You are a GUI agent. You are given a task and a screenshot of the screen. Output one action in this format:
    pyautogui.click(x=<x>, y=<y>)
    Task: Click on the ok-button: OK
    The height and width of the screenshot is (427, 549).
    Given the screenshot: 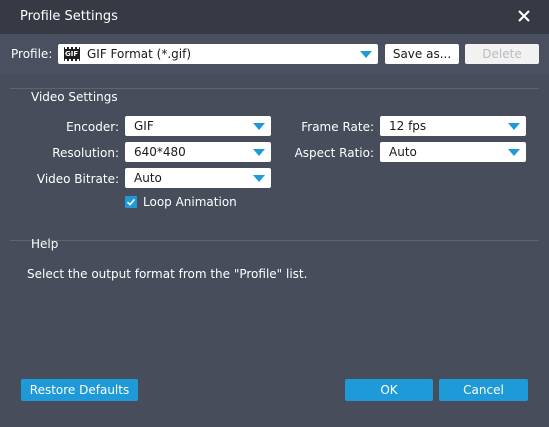 What is the action you would take?
    pyautogui.click(x=389, y=390)
    